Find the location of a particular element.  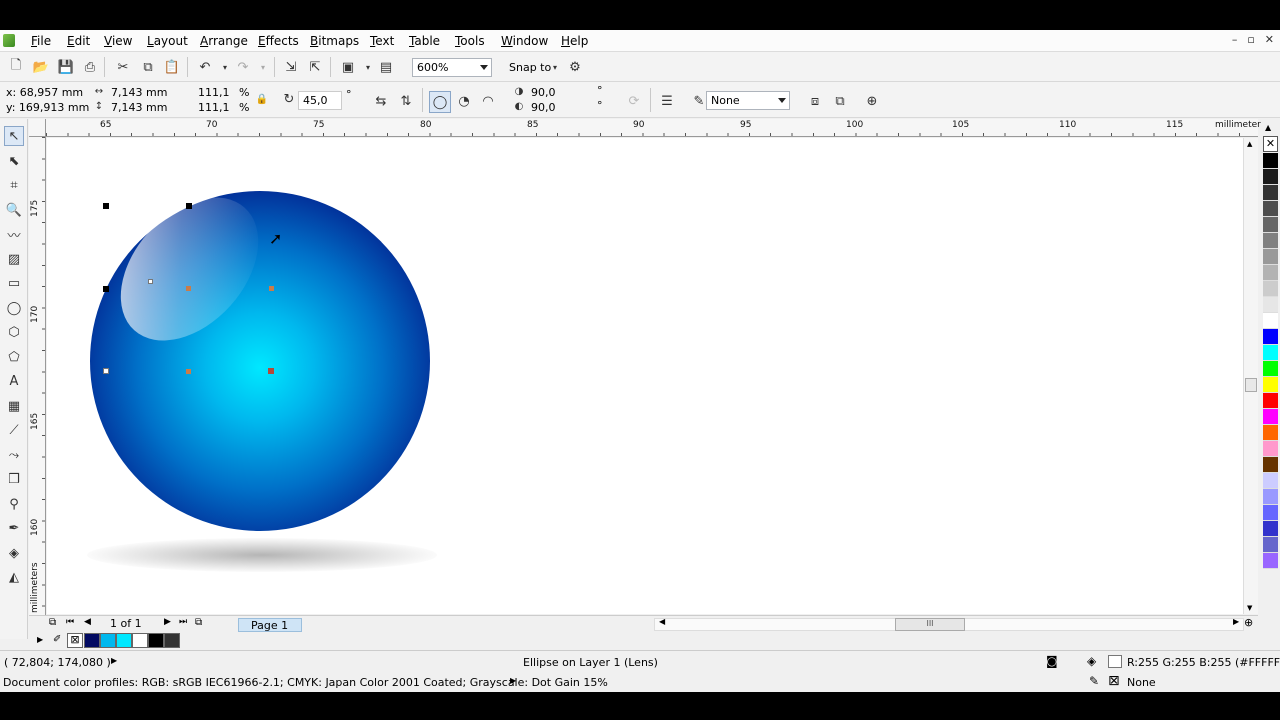

menu-view: View is located at coordinates (118, 41).